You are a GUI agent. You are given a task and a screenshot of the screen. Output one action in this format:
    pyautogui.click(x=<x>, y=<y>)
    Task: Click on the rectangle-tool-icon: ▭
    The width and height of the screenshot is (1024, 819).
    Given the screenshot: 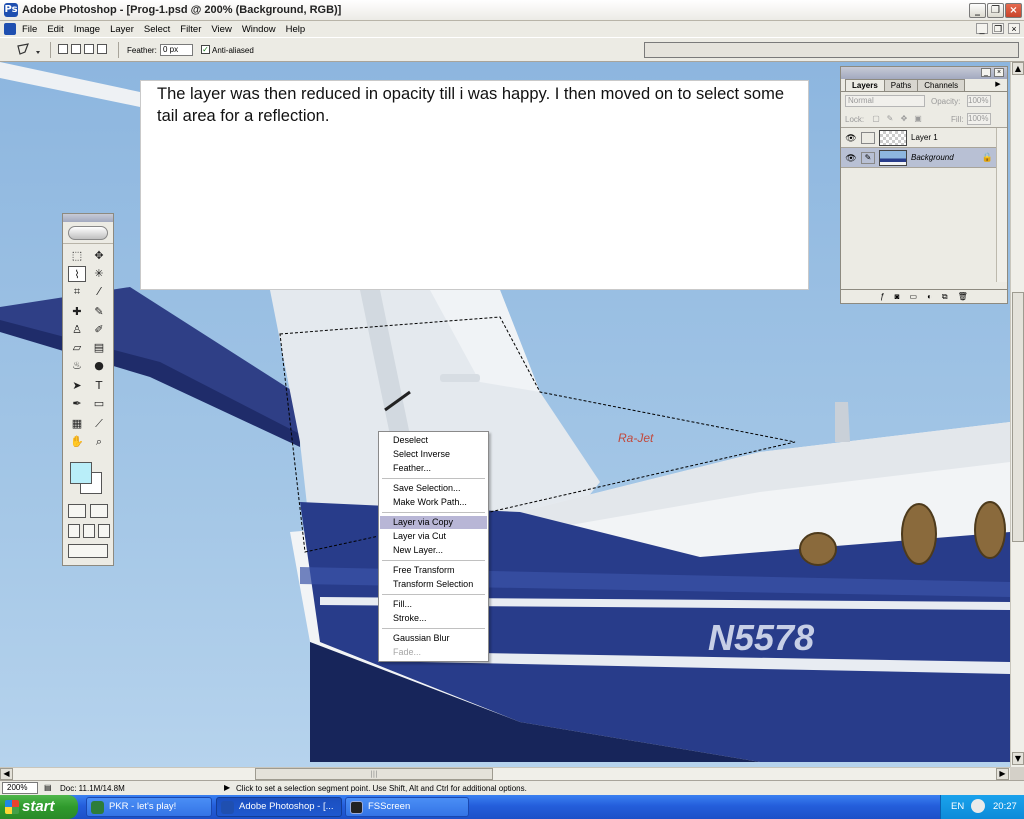 What is the action you would take?
    pyautogui.click(x=99, y=404)
    